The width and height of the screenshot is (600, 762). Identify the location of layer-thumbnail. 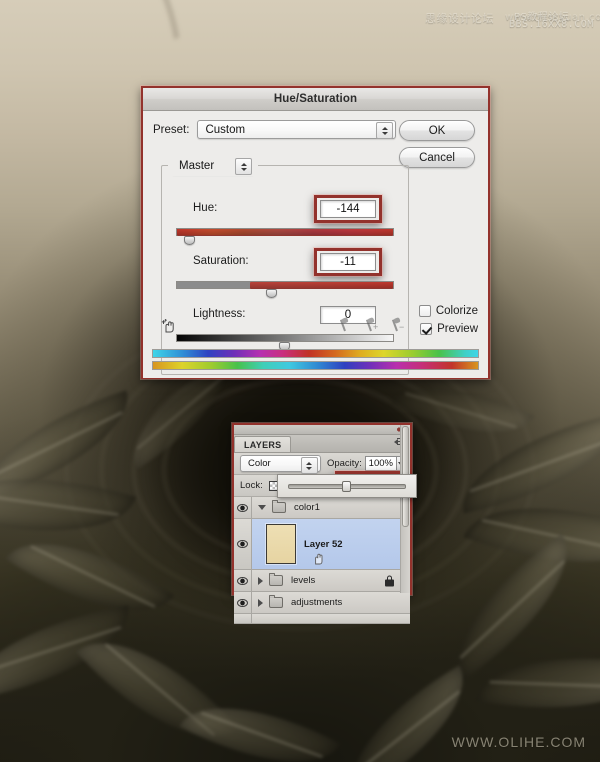
(281, 544).